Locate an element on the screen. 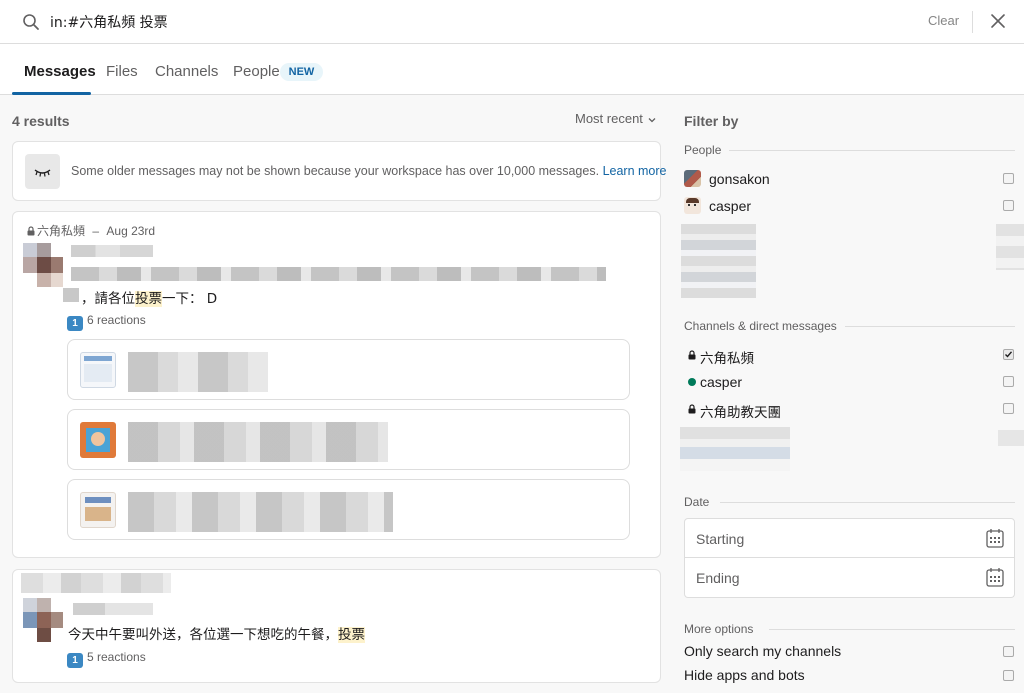  date-section-label: Date is located at coordinates (697, 502).